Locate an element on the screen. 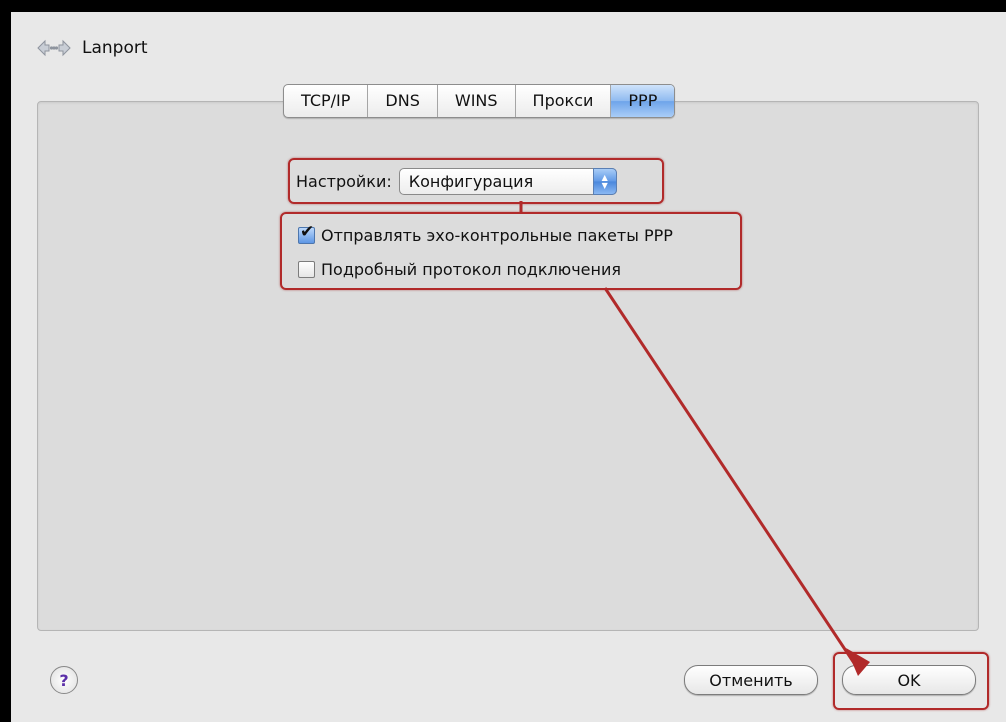 This screenshot has height=722, width=1006. tab-ppp: PPP is located at coordinates (643, 101).